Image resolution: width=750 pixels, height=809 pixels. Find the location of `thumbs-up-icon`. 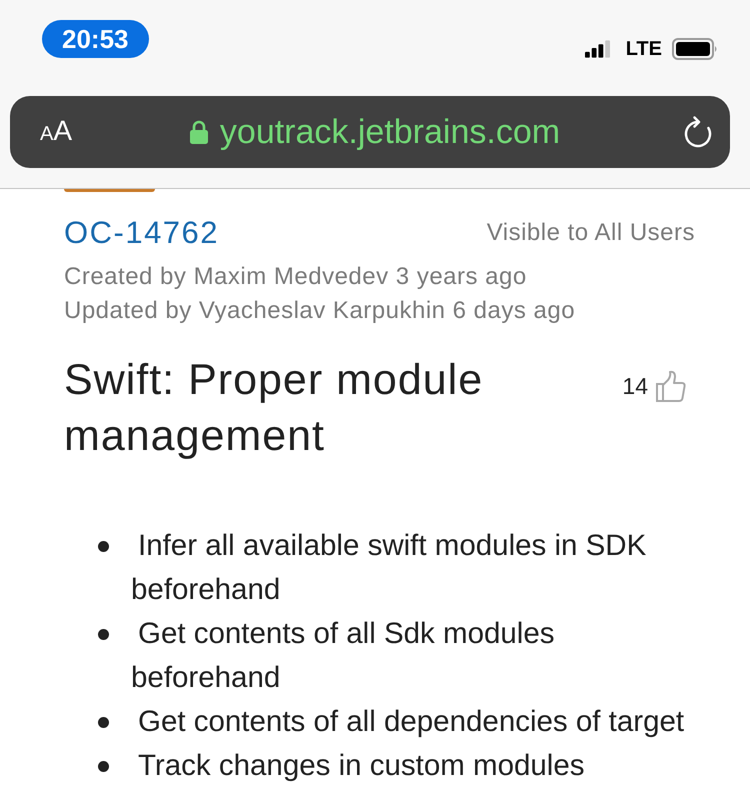

thumbs-up-icon is located at coordinates (671, 386).